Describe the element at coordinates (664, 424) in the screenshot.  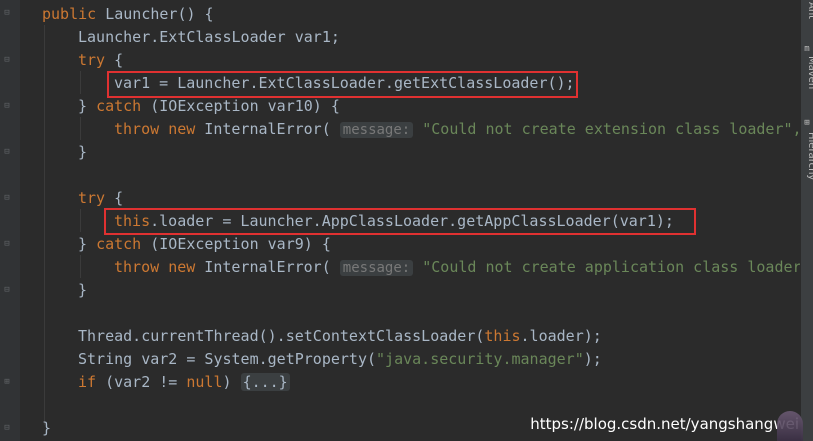
I see `watermark: https://blog.csdn.net/yangshangwei` at that location.